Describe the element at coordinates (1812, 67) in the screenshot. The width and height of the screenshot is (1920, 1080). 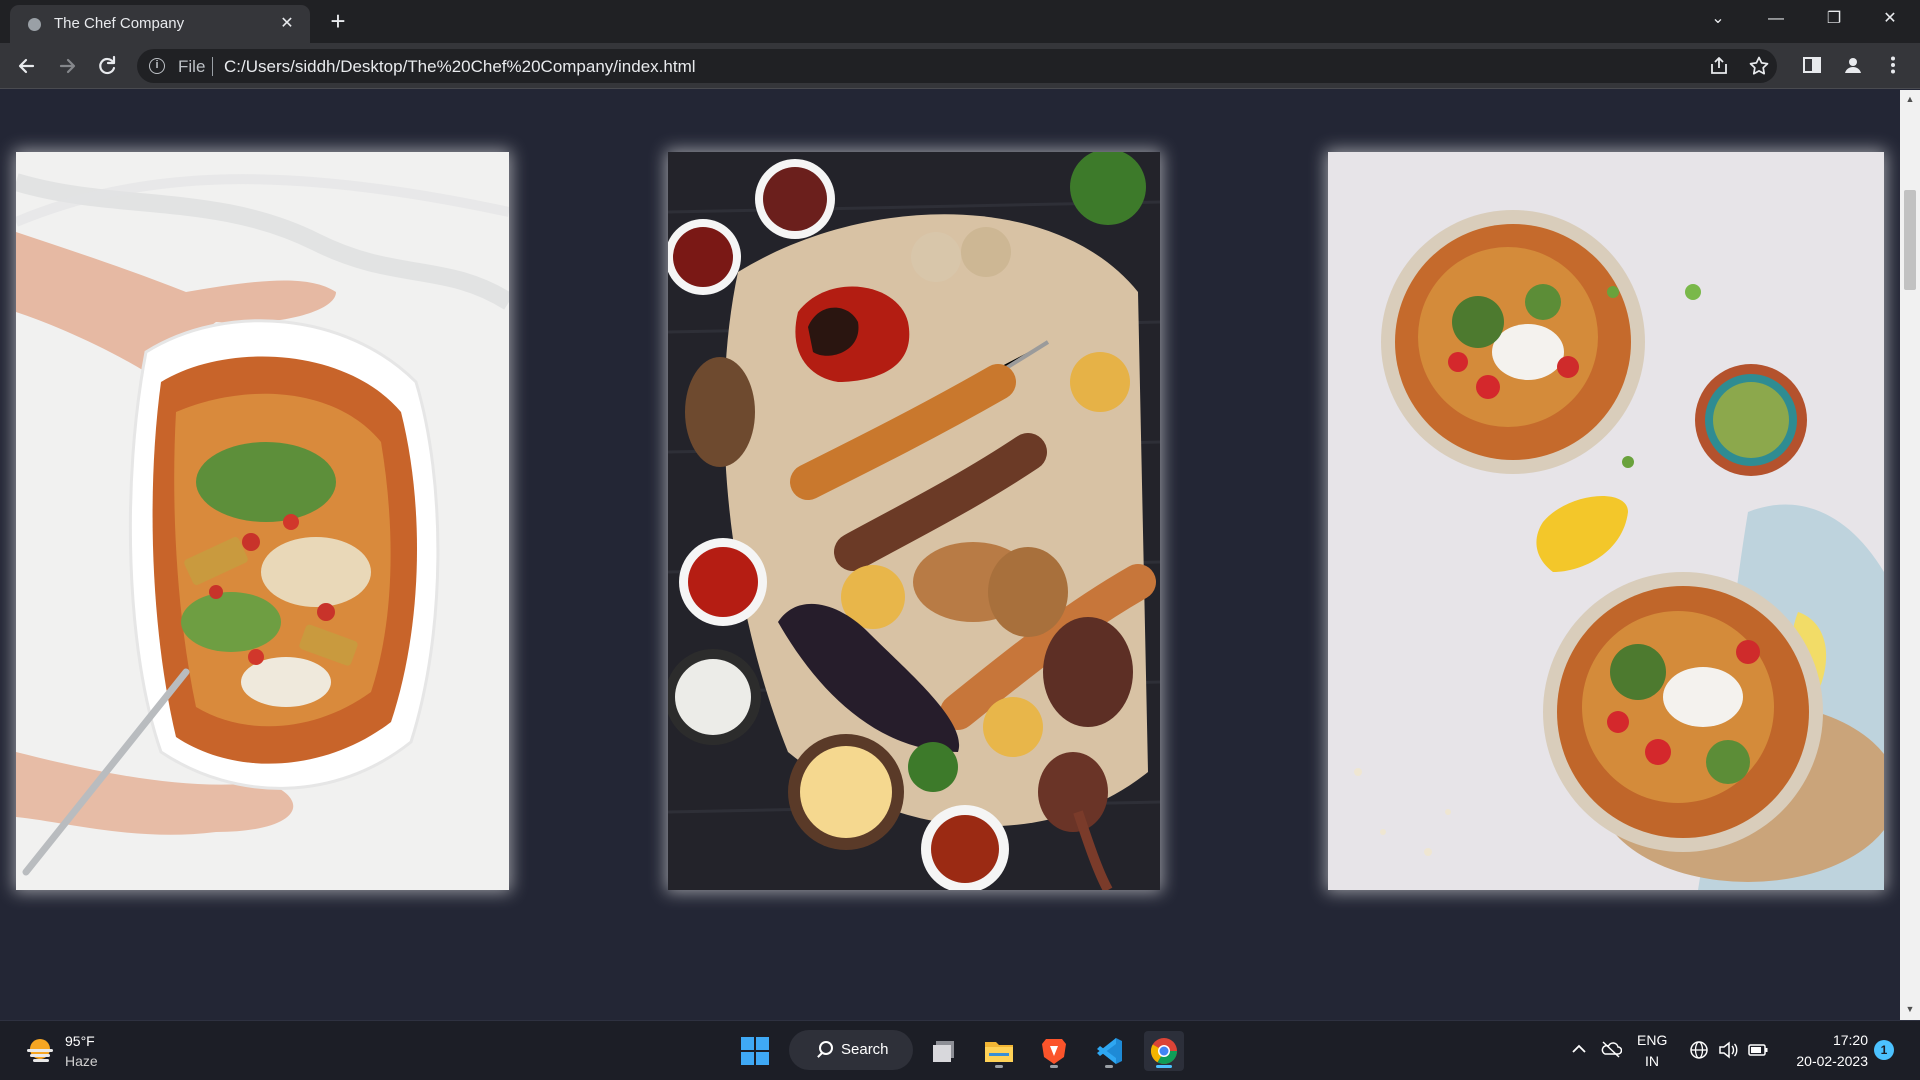
I see `side-panel-icon` at that location.